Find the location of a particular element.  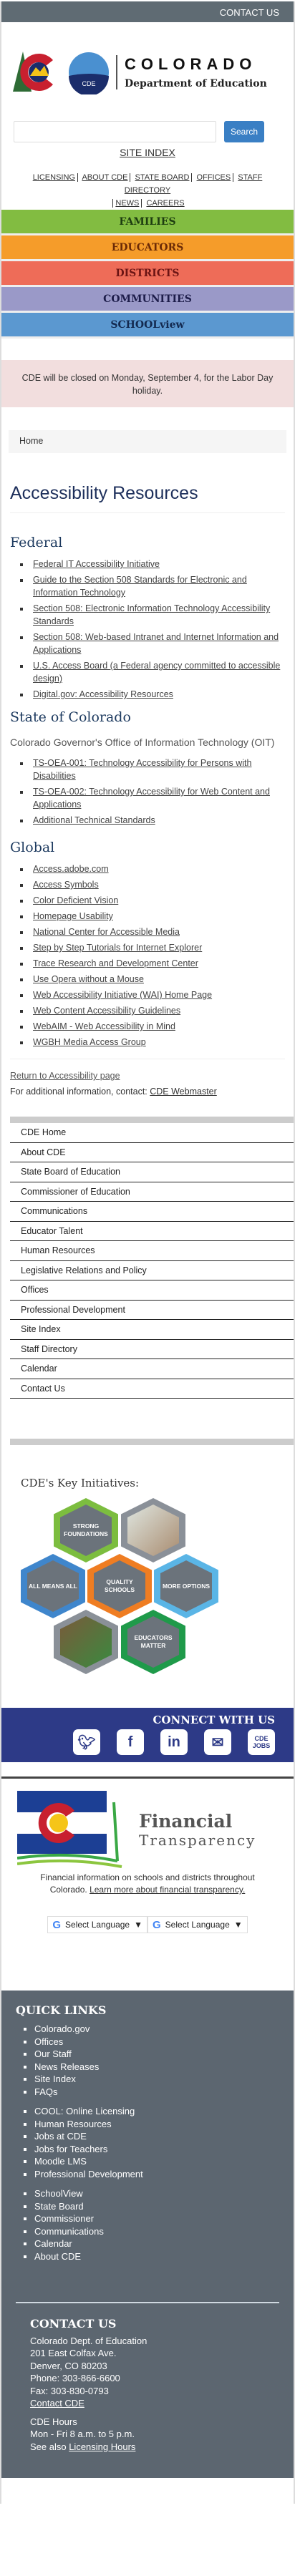

language-select-2: G Select Language ▼ is located at coordinates (198, 1924).